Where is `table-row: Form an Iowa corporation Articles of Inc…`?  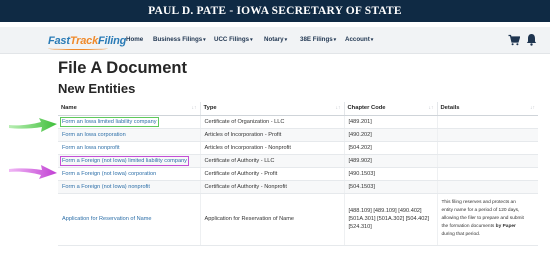 table-row: Form an Iowa corporation Articles of Inc… is located at coordinates (298, 135).